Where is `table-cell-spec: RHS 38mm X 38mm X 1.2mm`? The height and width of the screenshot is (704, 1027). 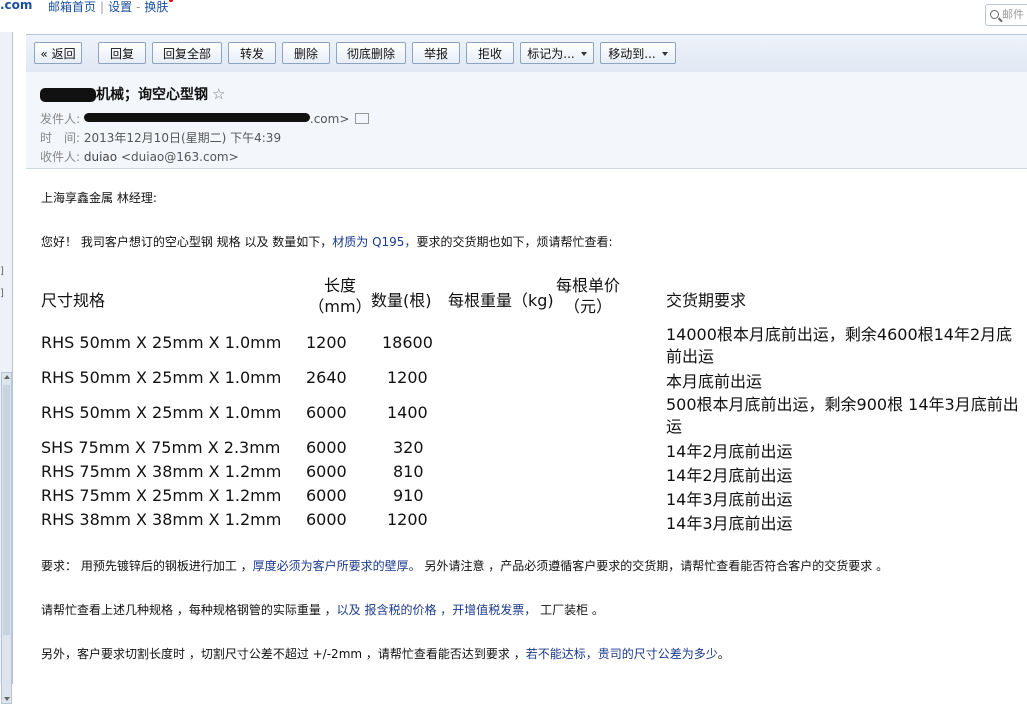
table-cell-spec: RHS 38mm X 38mm X 1.2mm is located at coordinates (161, 519).